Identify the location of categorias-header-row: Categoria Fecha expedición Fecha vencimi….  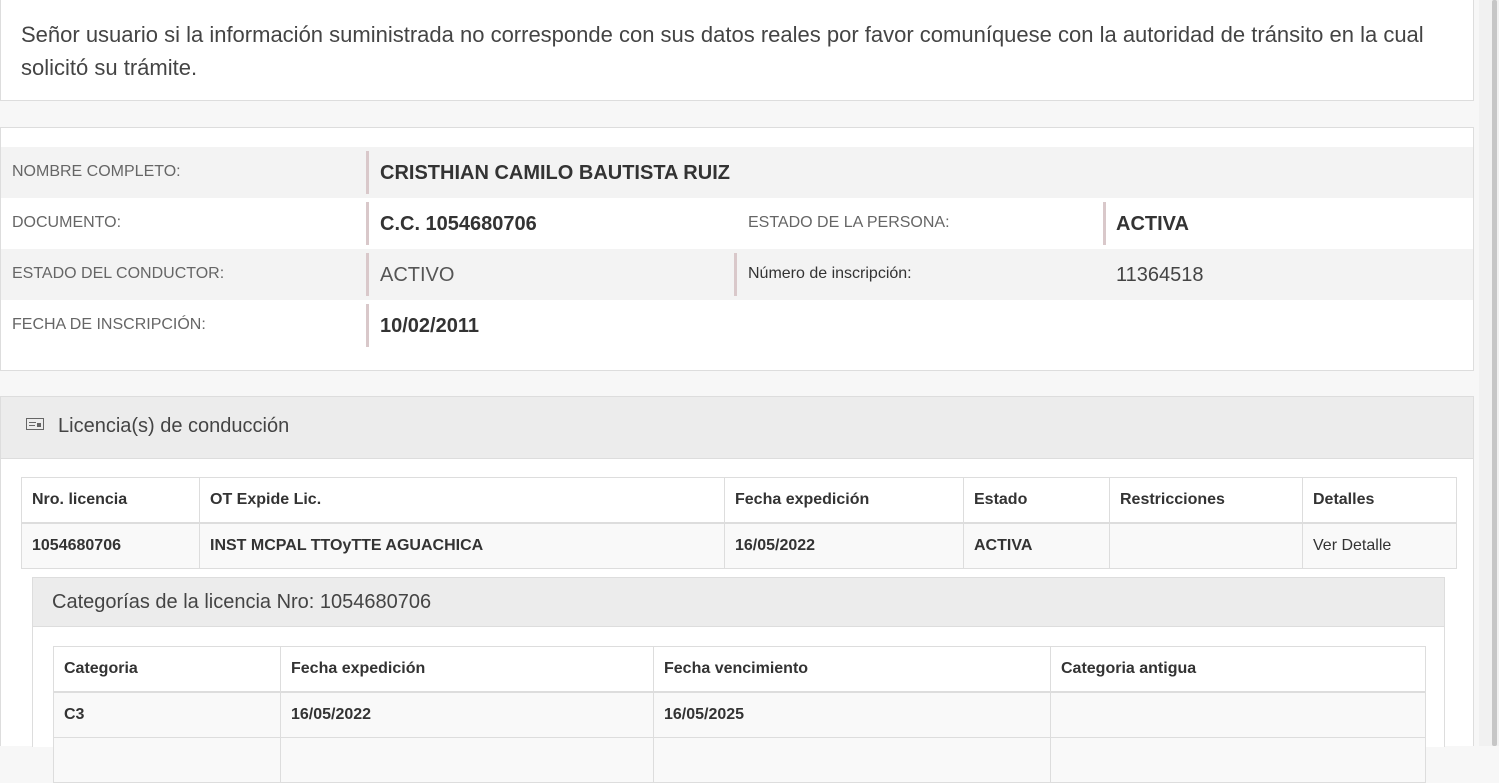
(739, 669).